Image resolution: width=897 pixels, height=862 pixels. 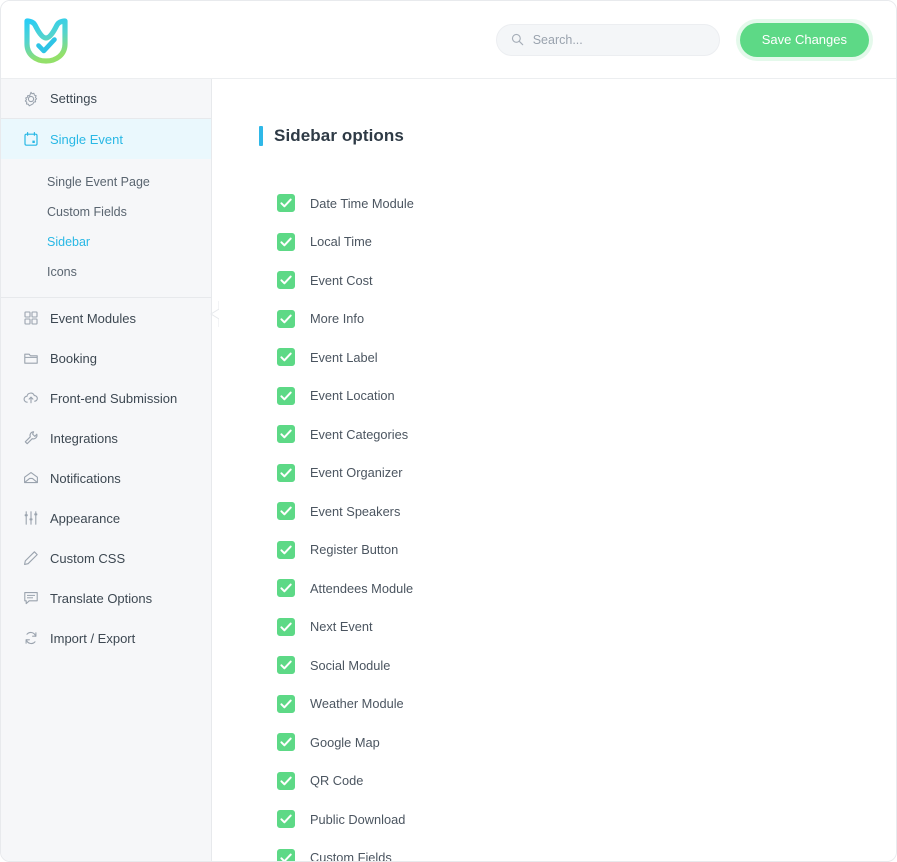 I want to click on sidebar-item-notifications: Notifications, so click(x=106, y=478).